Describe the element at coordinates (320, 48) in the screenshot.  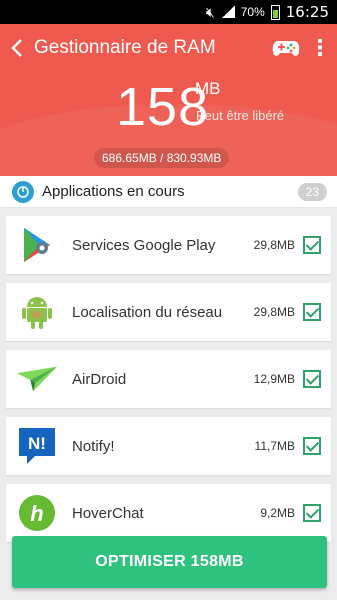
I see `overflow-menu-icon: ⋮` at that location.